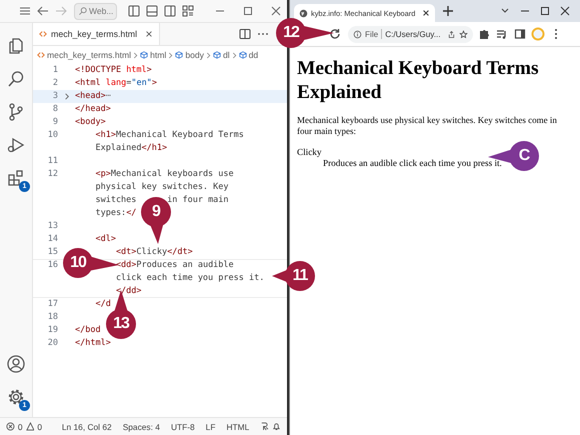  What do you see at coordinates (90, 122) in the screenshot?
I see `code-line: <body>` at bounding box center [90, 122].